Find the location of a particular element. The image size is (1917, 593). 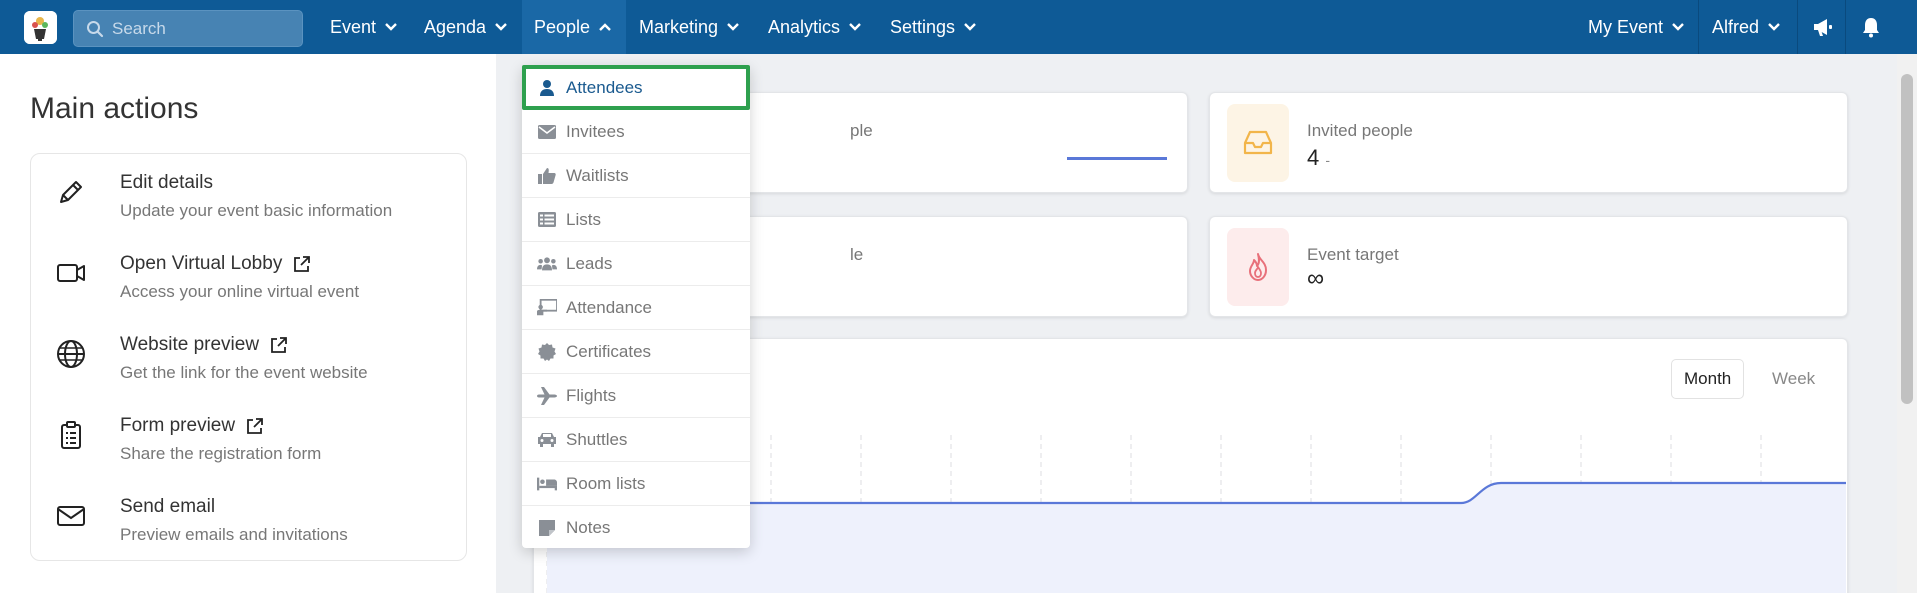

fire-icon is located at coordinates (1258, 267).